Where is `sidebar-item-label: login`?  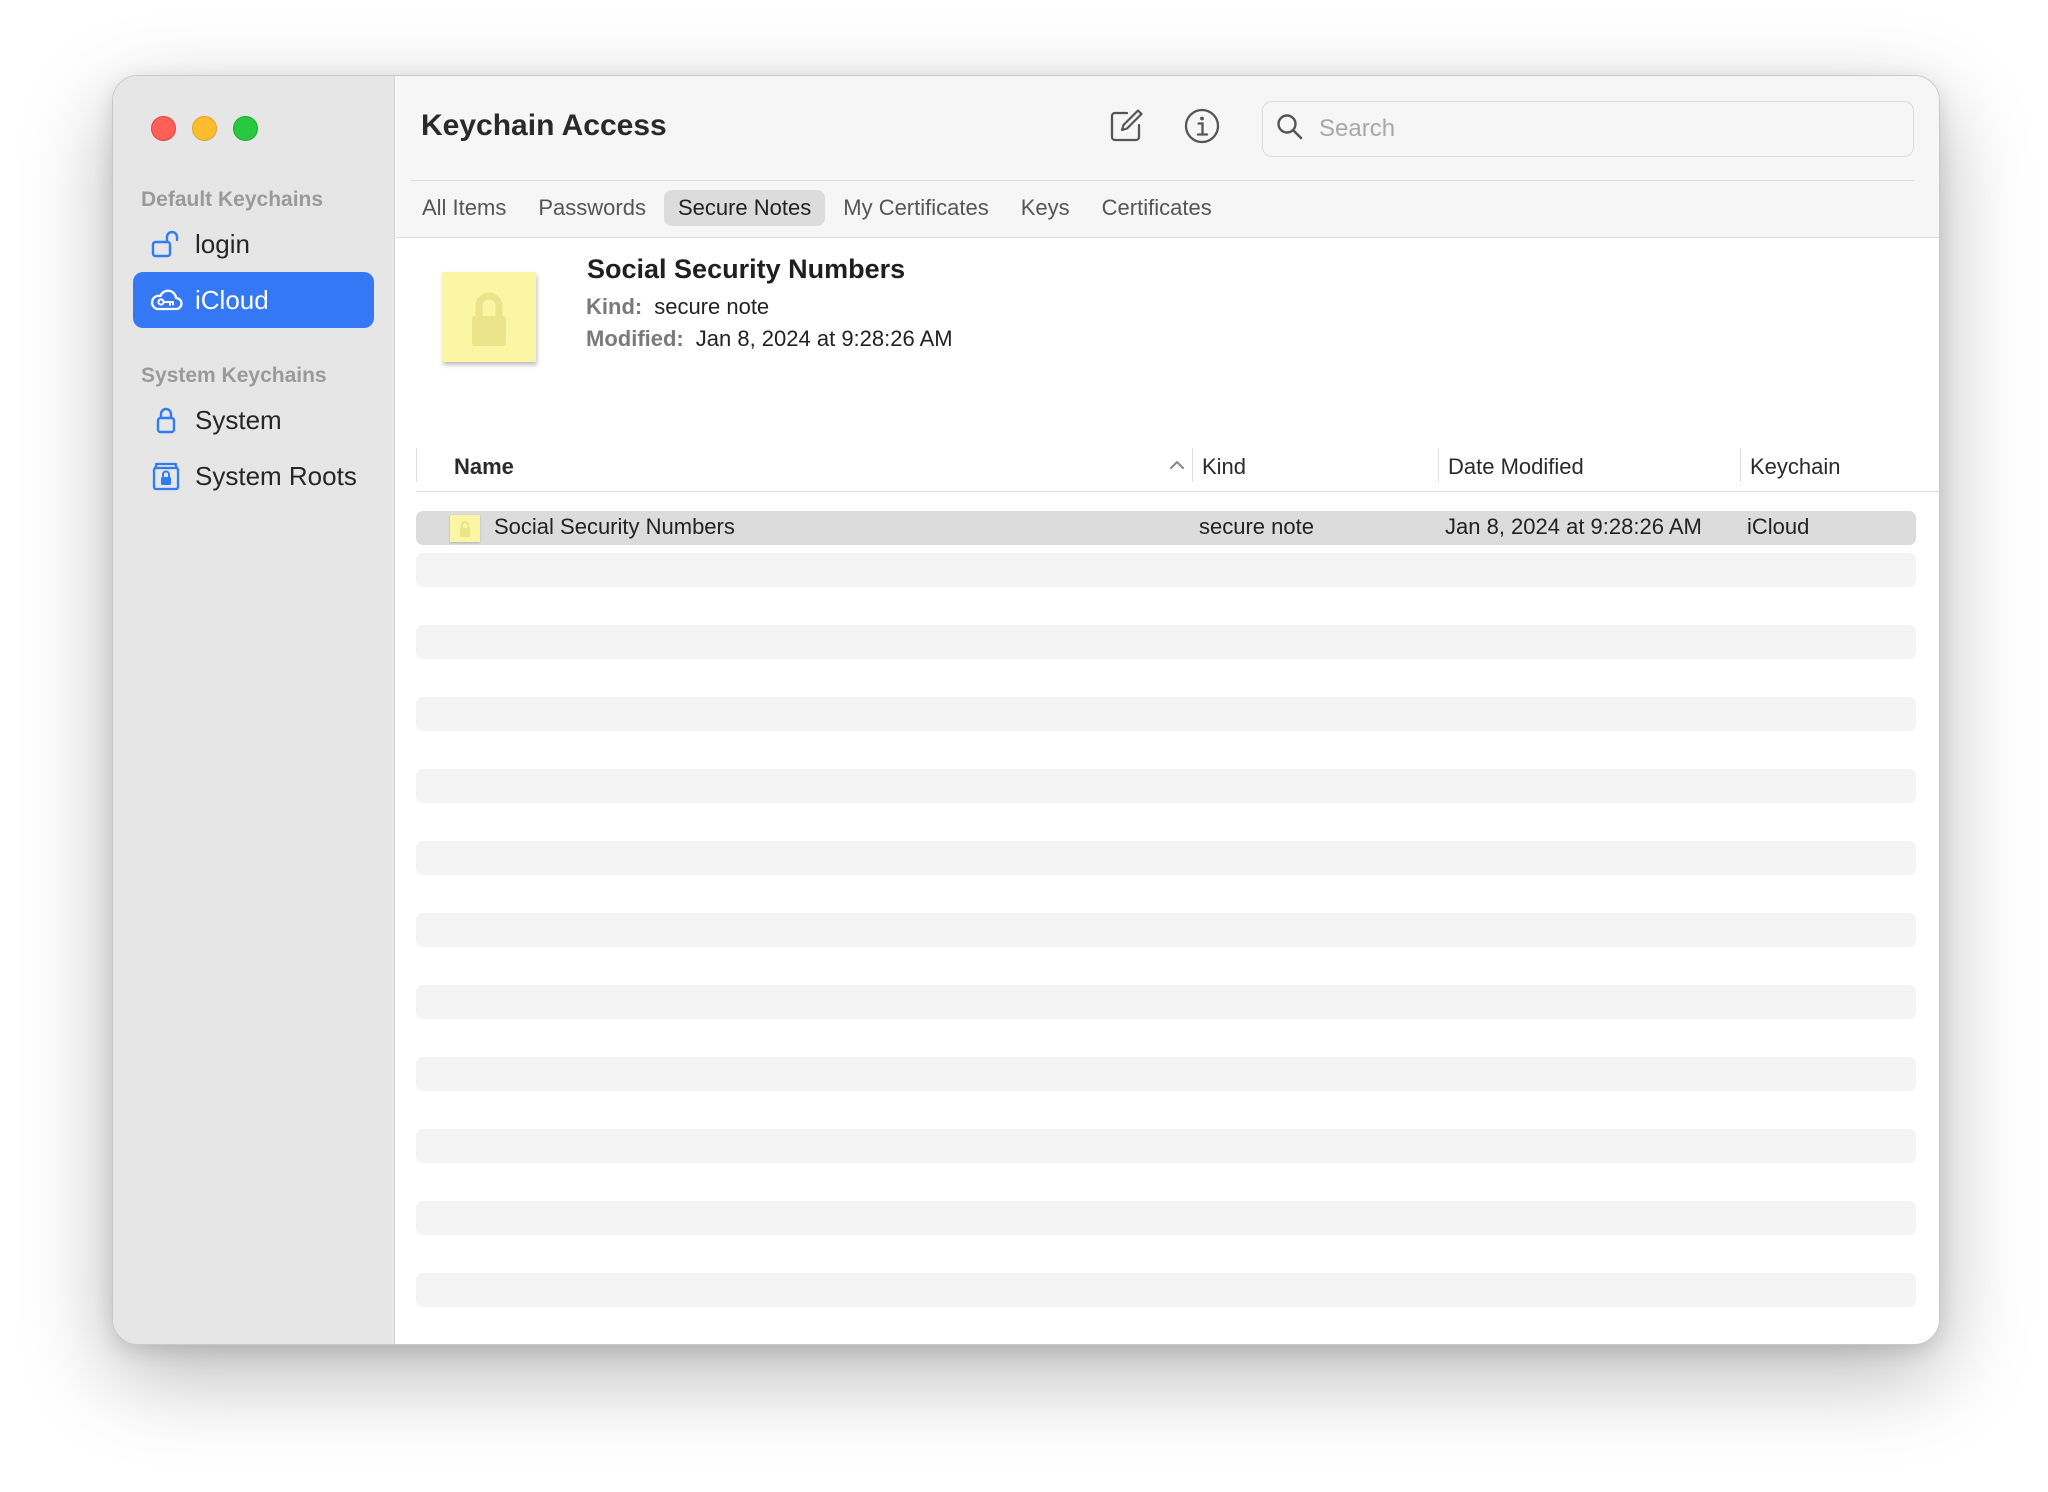 sidebar-item-label: login is located at coordinates (222, 243).